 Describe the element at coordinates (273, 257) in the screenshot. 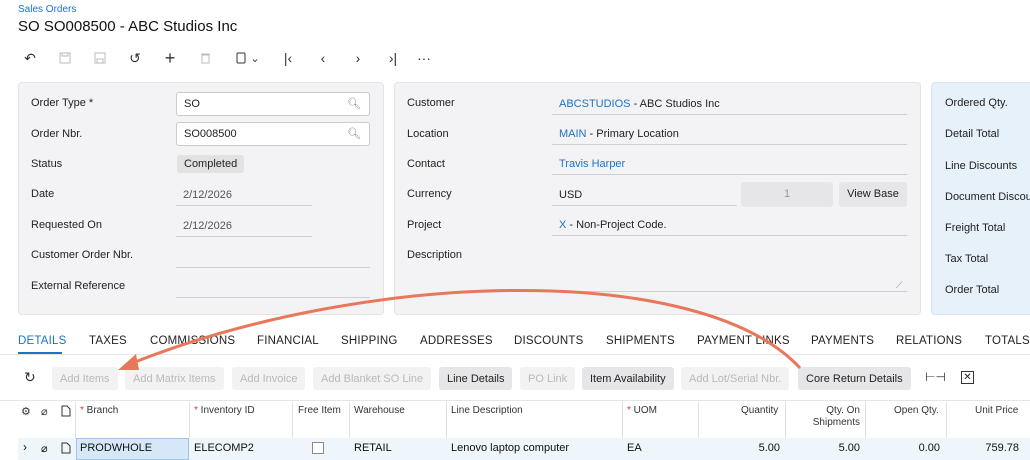

I see `customer-order-field` at that location.